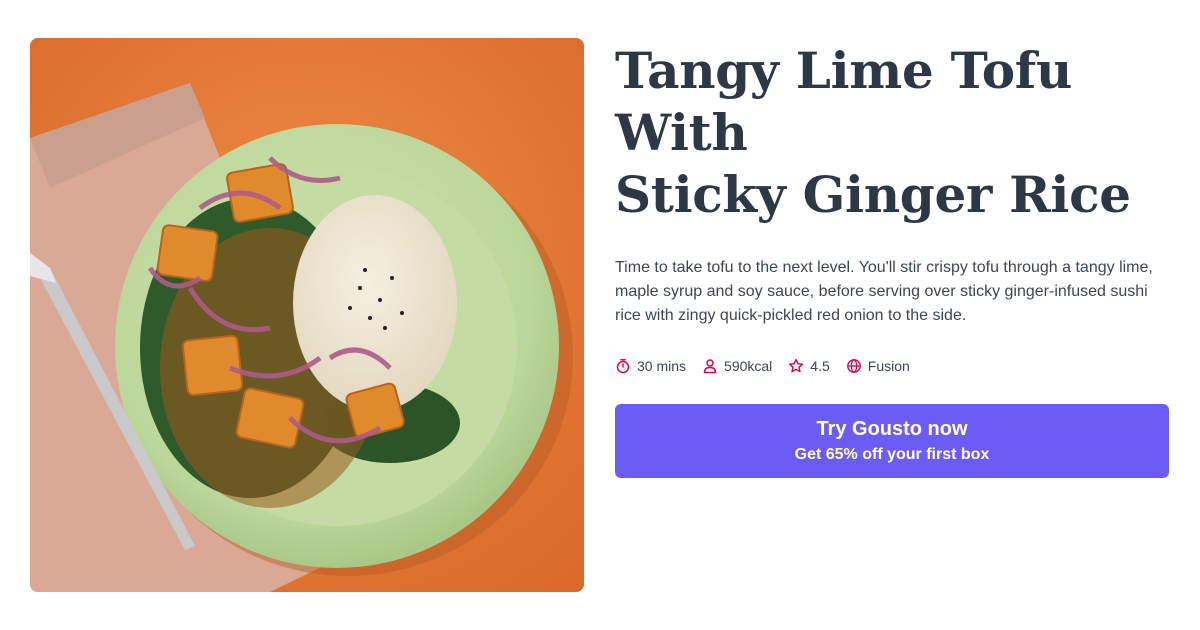 The image size is (1200, 630). I want to click on star-icon, so click(796, 366).